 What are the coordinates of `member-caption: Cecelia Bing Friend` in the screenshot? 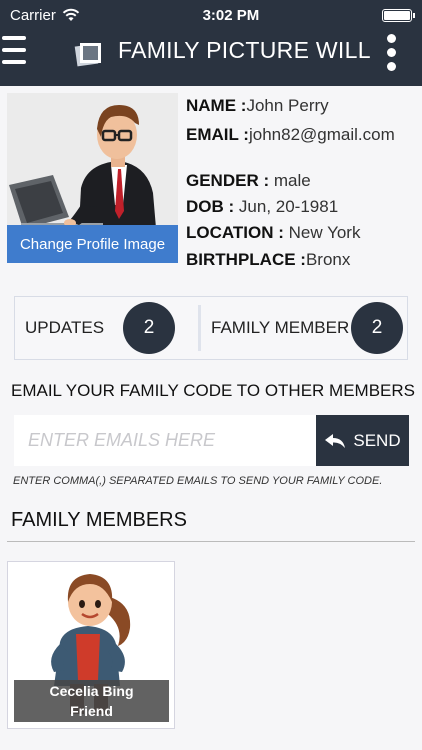 It's located at (91, 701).